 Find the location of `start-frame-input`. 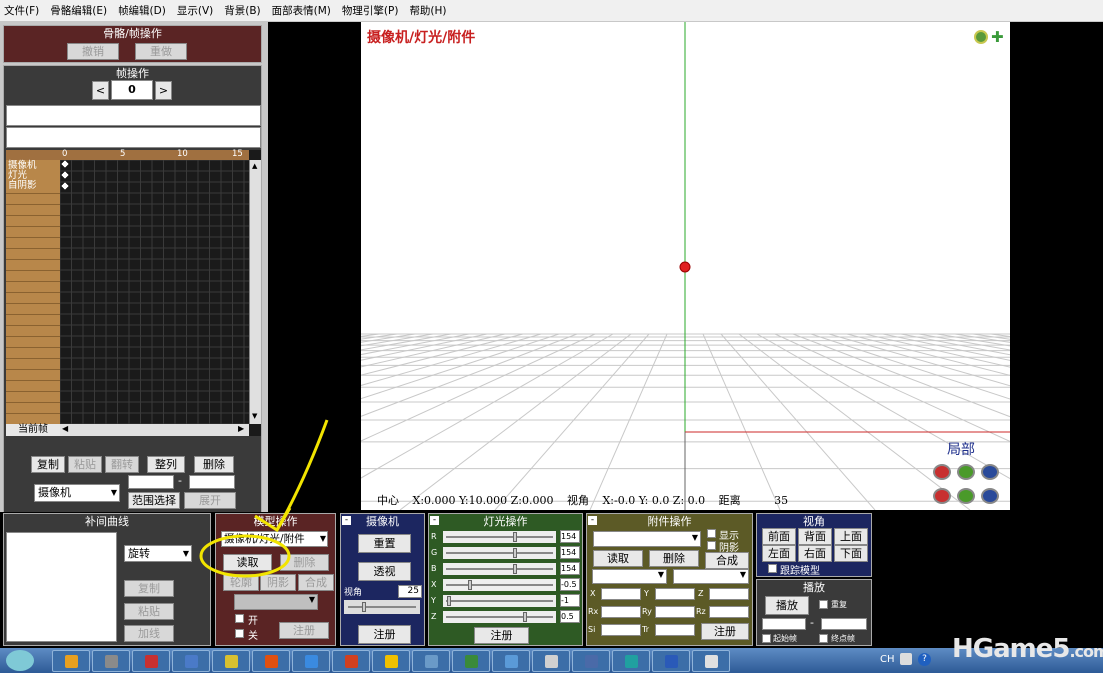

start-frame-input is located at coordinates (784, 624).